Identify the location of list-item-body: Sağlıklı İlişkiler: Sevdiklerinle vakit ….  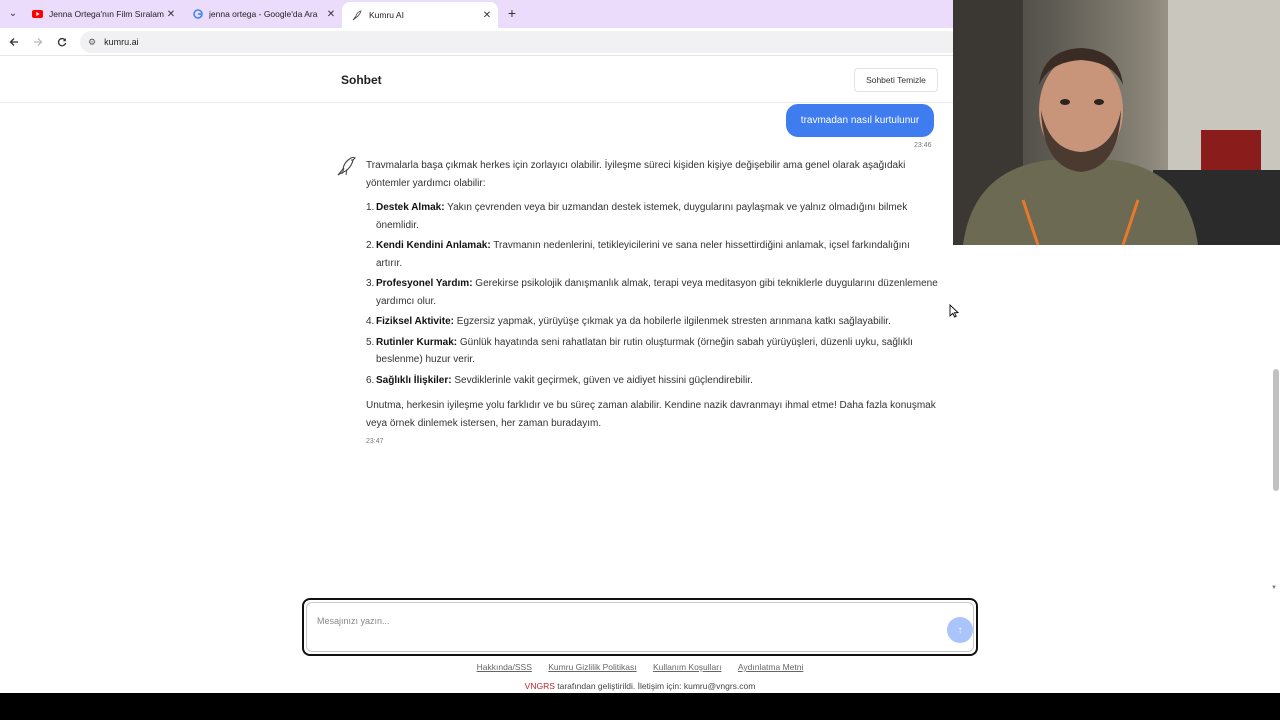
(657, 381).